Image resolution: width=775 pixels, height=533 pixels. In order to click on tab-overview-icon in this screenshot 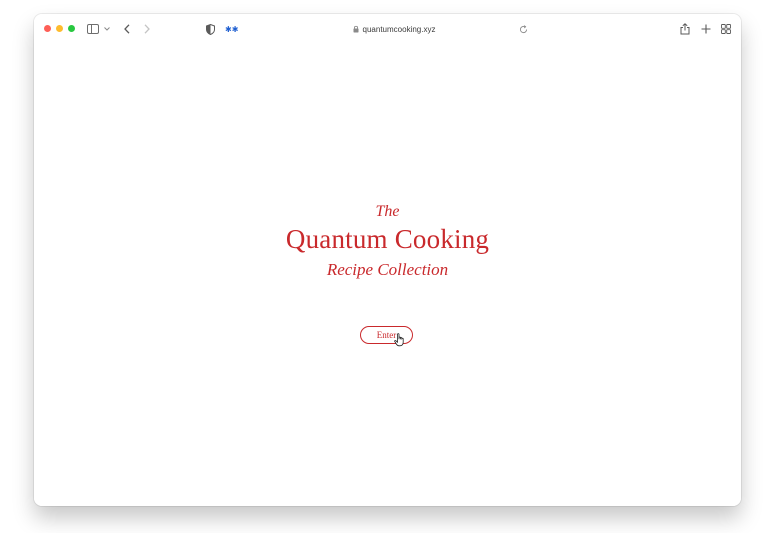, I will do `click(726, 29)`.